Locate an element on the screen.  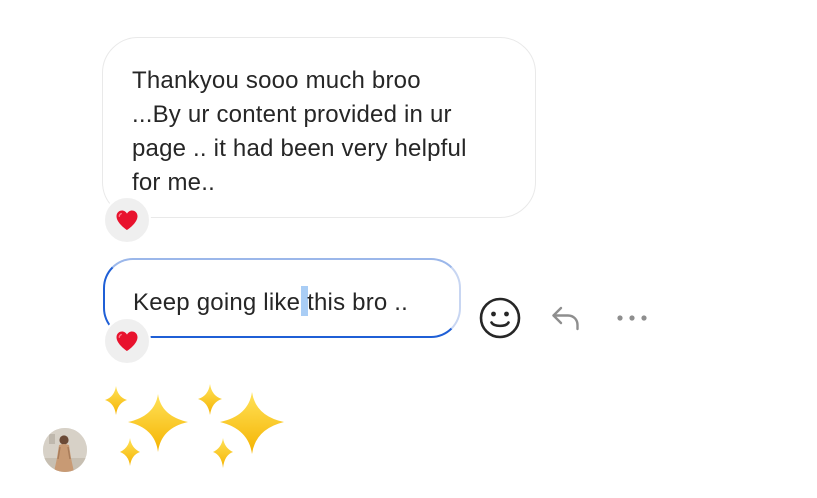
message-text-end: this bro .. is located at coordinates (358, 302).